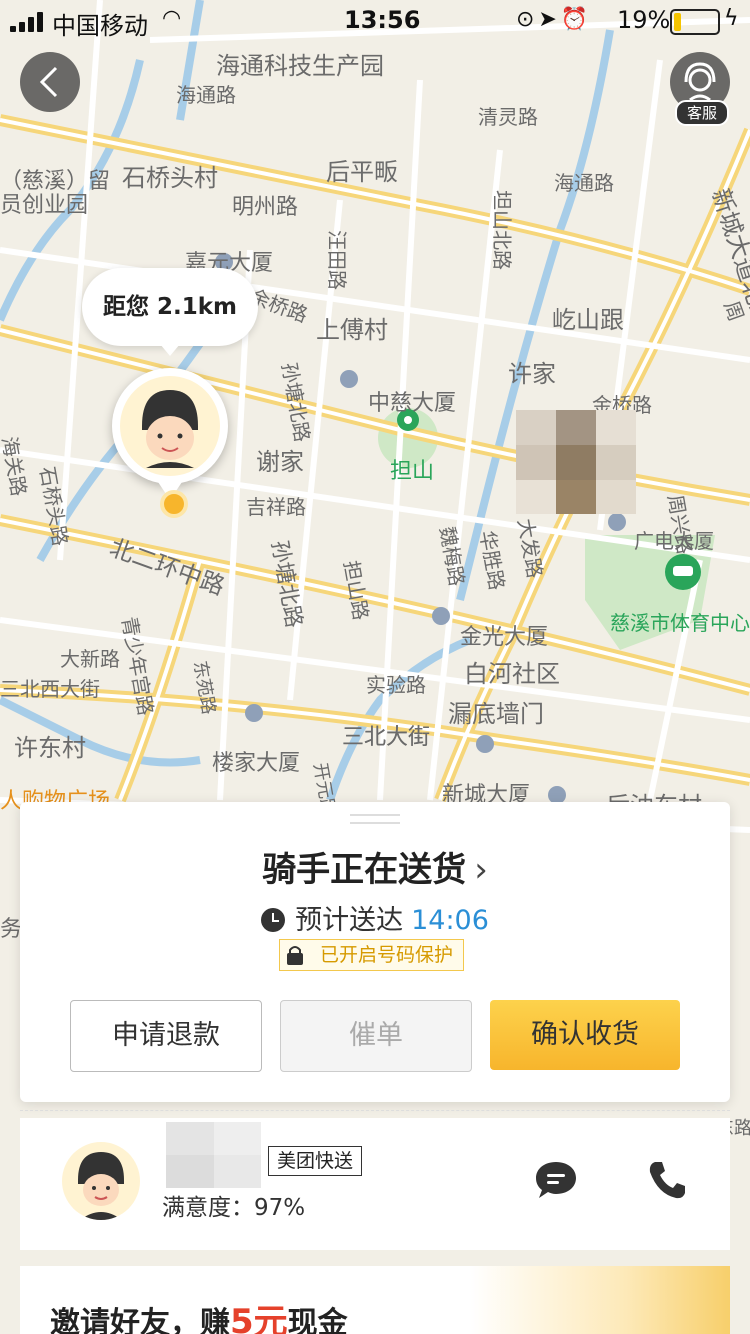  Describe the element at coordinates (731, 18) in the screenshot. I see `charging-icon: ϟ` at that location.